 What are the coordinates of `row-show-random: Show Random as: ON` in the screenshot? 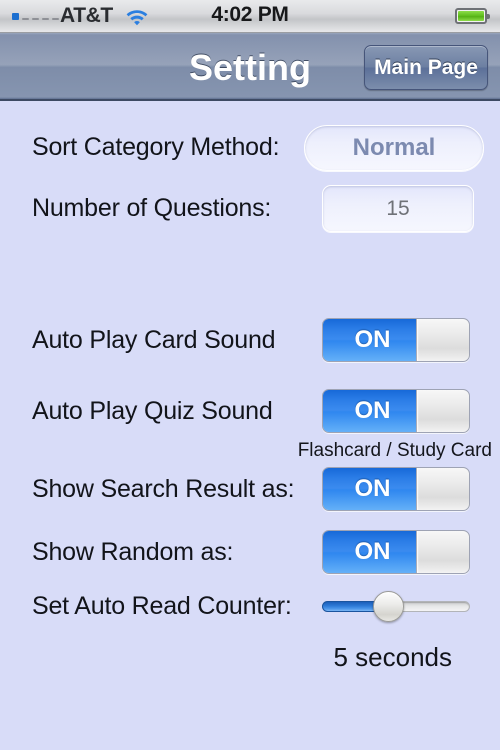 It's located at (250, 552).